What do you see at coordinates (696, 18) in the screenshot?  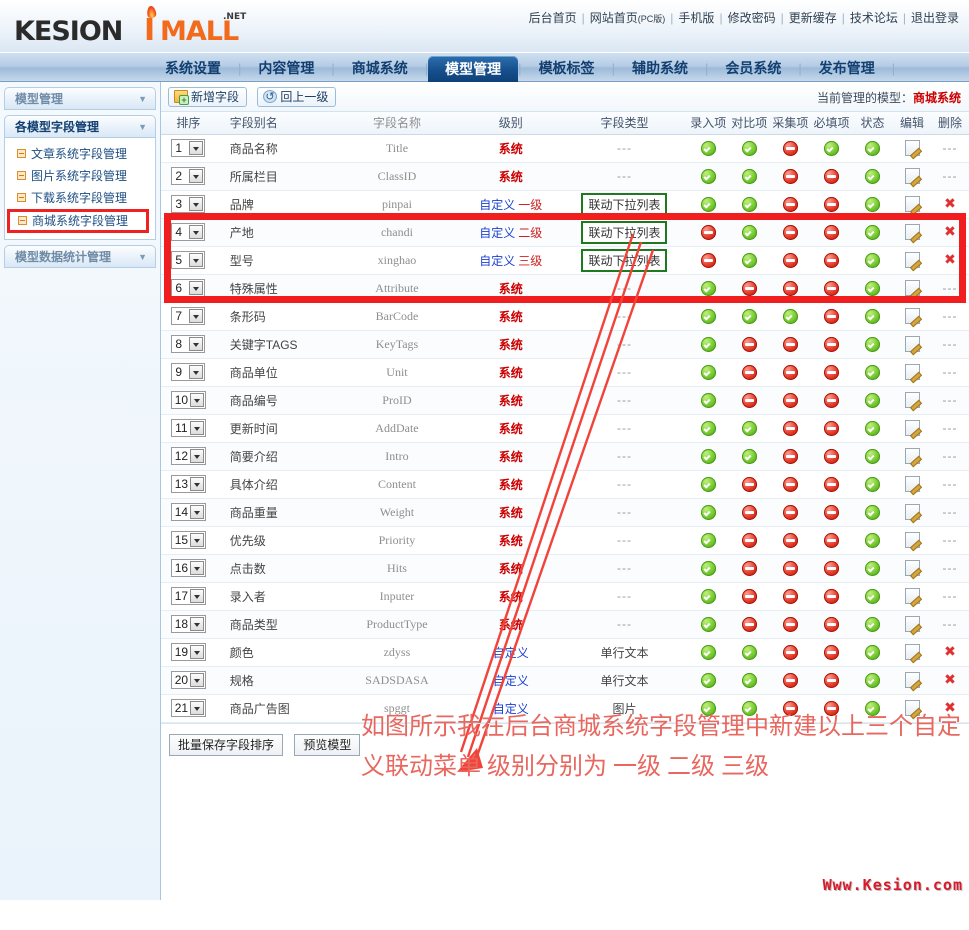 I see `top-link-3: 手机版` at bounding box center [696, 18].